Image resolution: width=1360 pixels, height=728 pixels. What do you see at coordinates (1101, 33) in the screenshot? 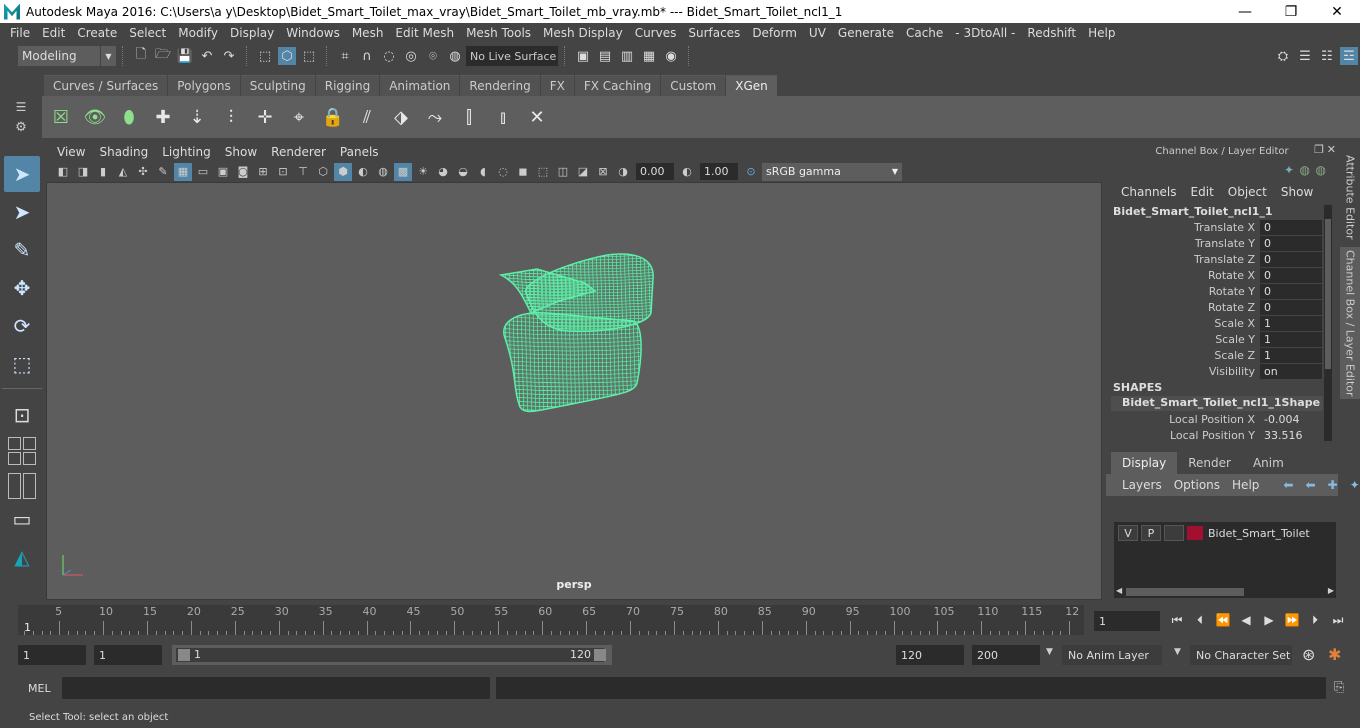
I see `menu-help: Help` at bounding box center [1101, 33].